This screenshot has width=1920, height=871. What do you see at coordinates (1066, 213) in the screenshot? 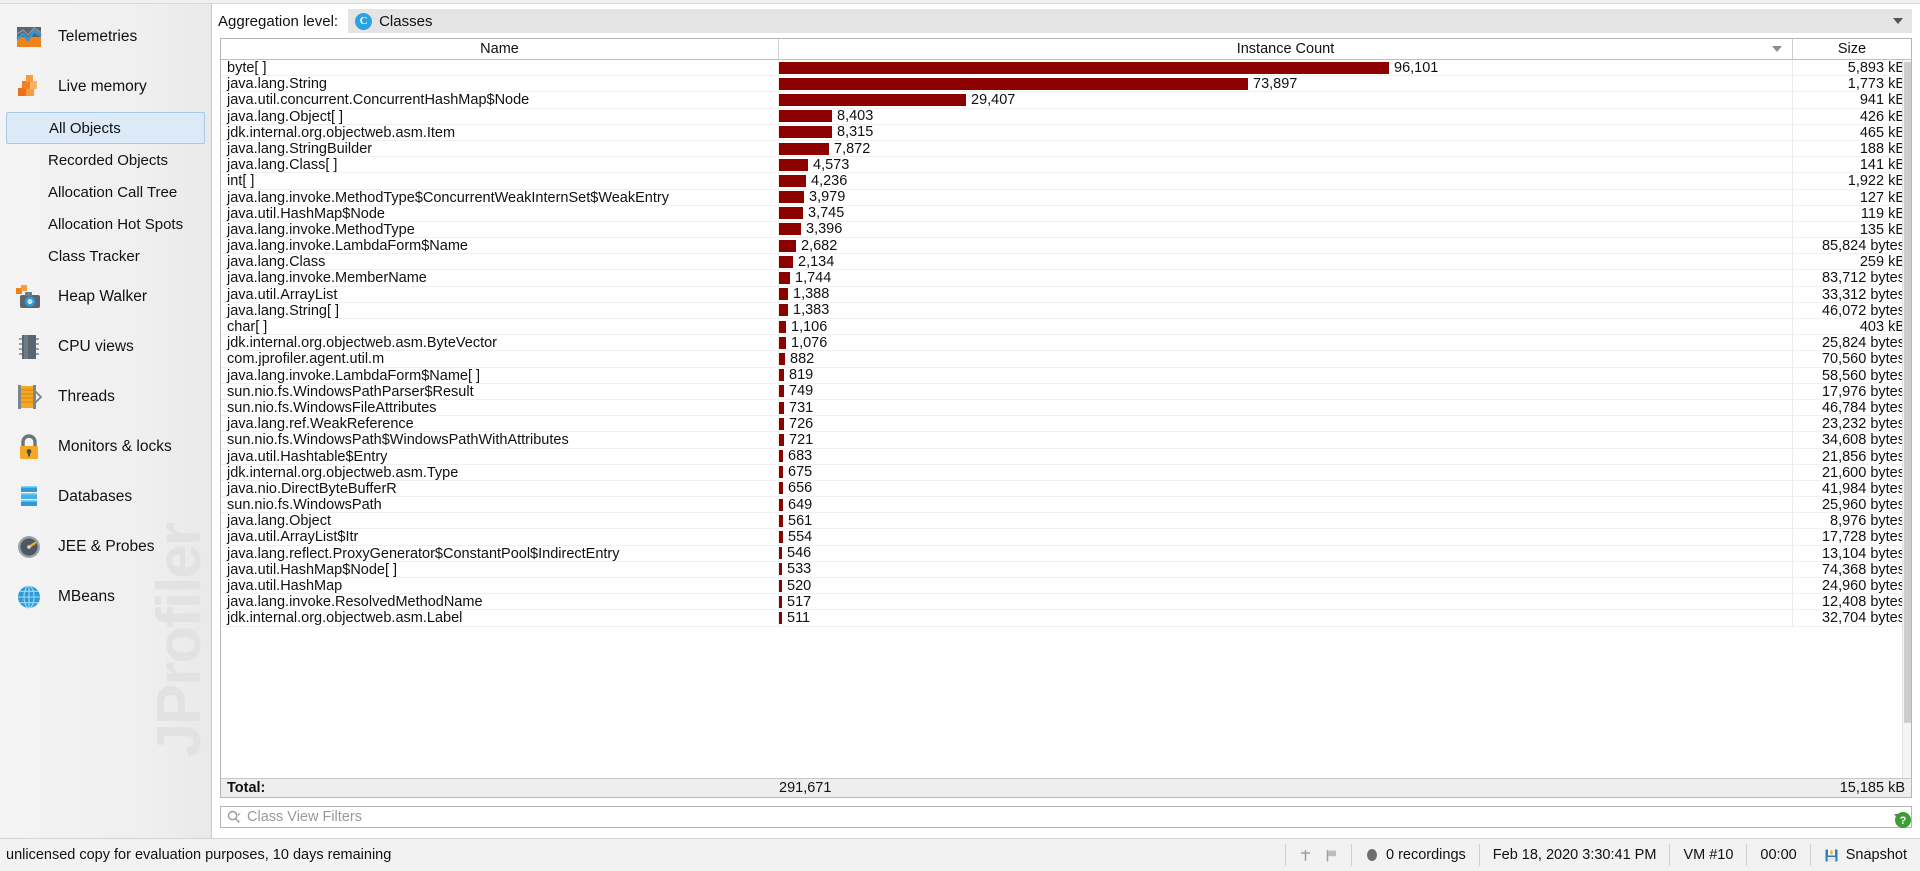
I see `table-row: java.util.HashMap$Node 3,745 119 kB` at bounding box center [1066, 213].